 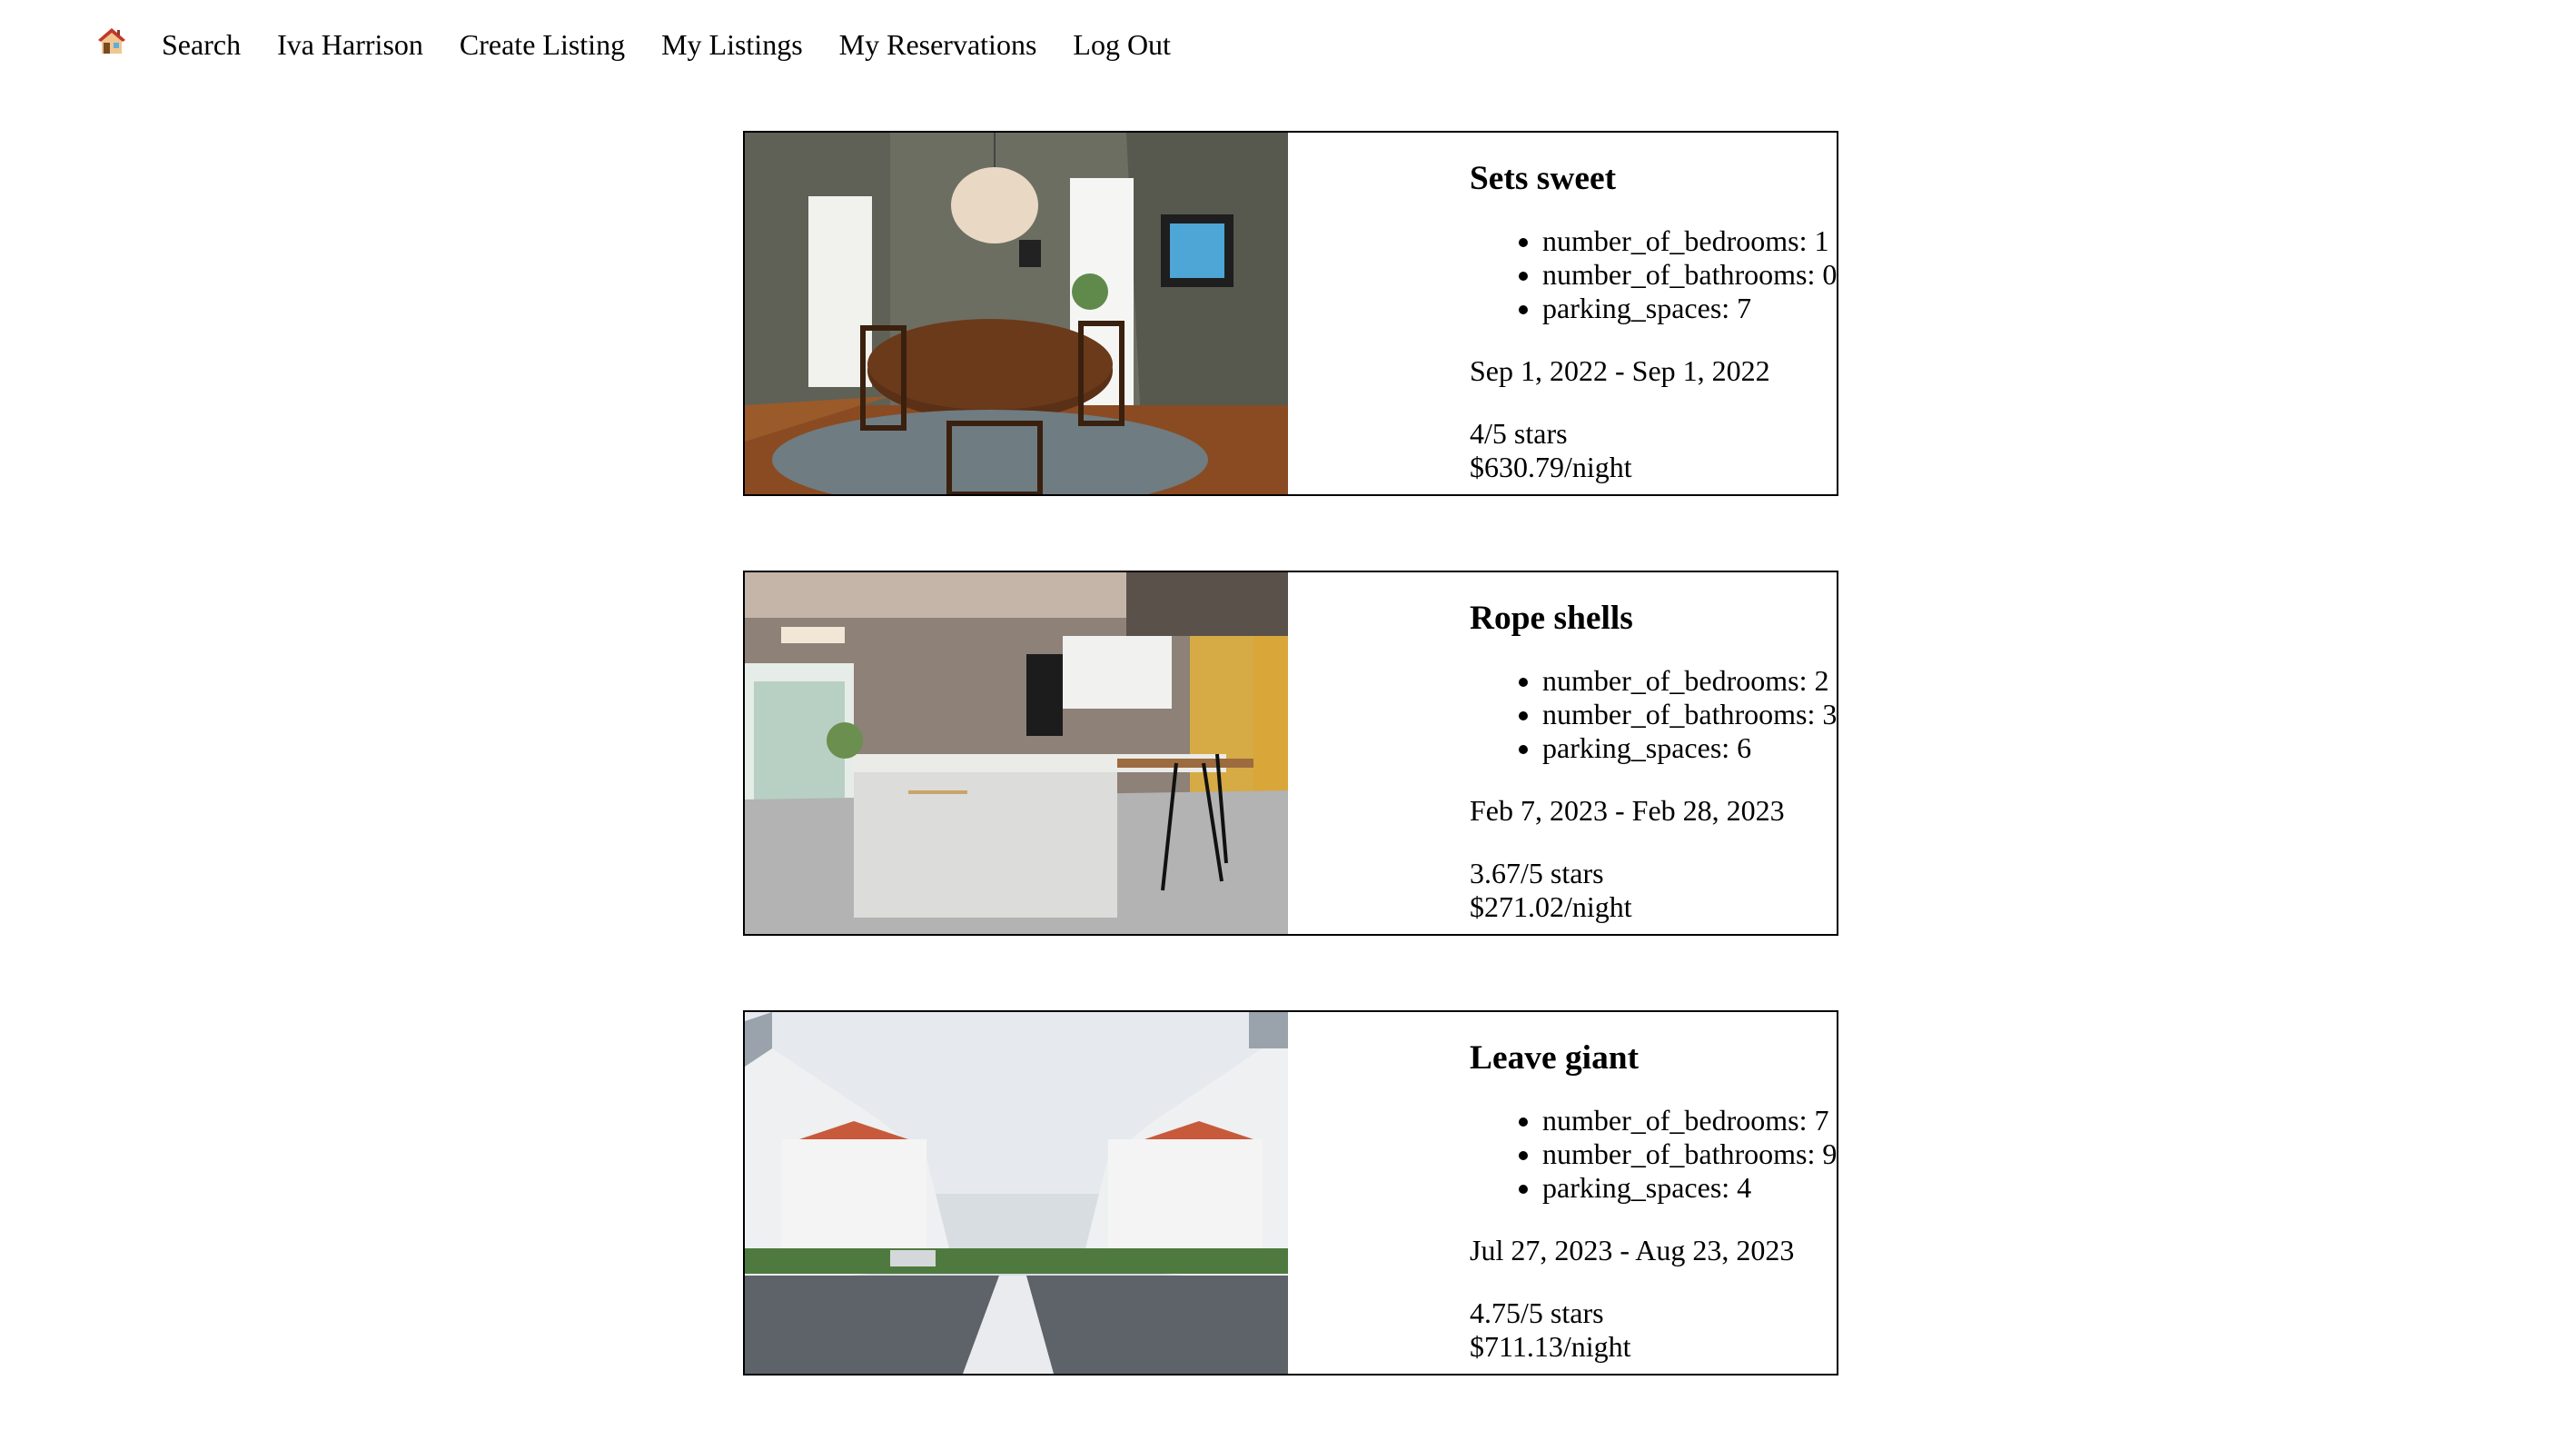 I want to click on dining-room-photo, so click(x=1016, y=313).